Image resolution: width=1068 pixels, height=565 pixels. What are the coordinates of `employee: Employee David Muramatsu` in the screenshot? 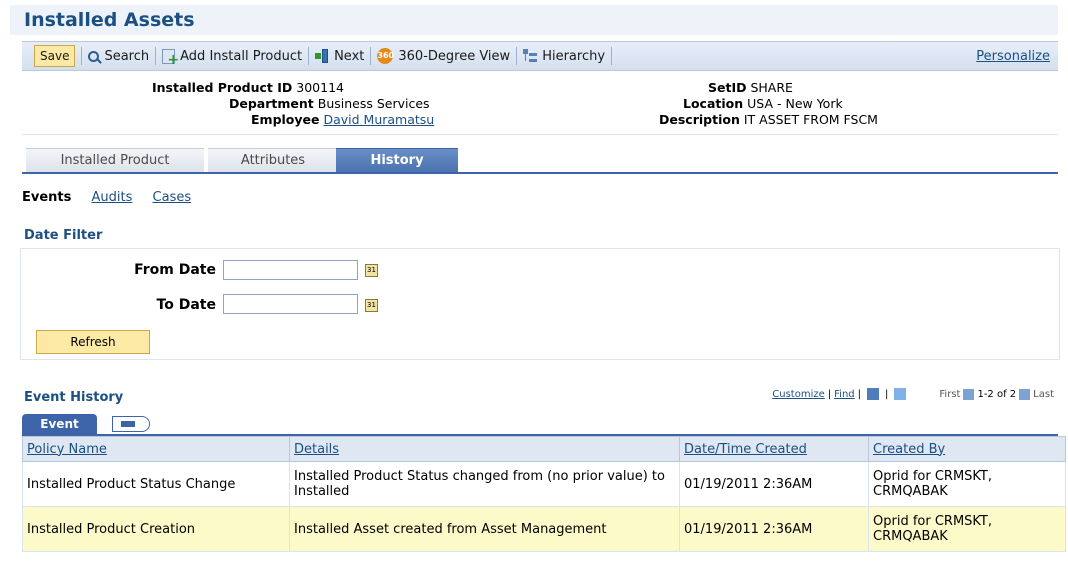 It's located at (342, 119).